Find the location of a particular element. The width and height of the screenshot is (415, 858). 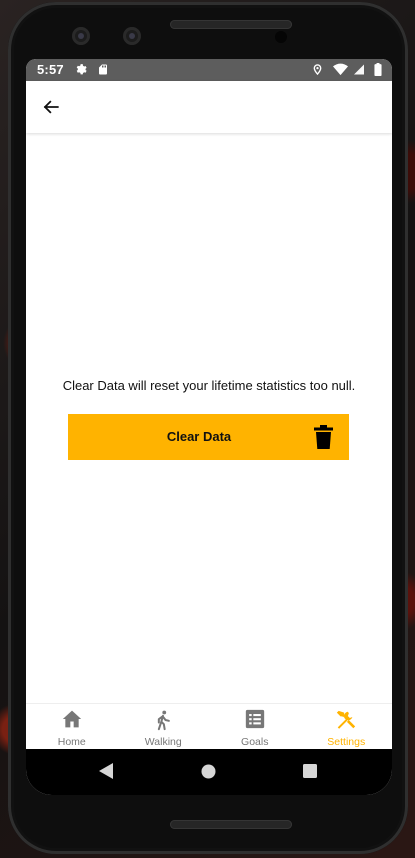

nav-label-walking: Walking is located at coordinates (163, 742).